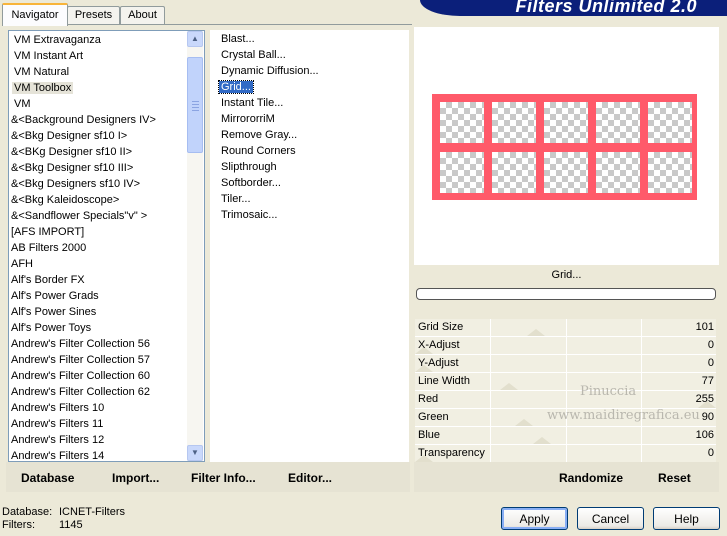 This screenshot has width=727, height=536. I want to click on param-row-transparency: Transparency 0, so click(565, 454).